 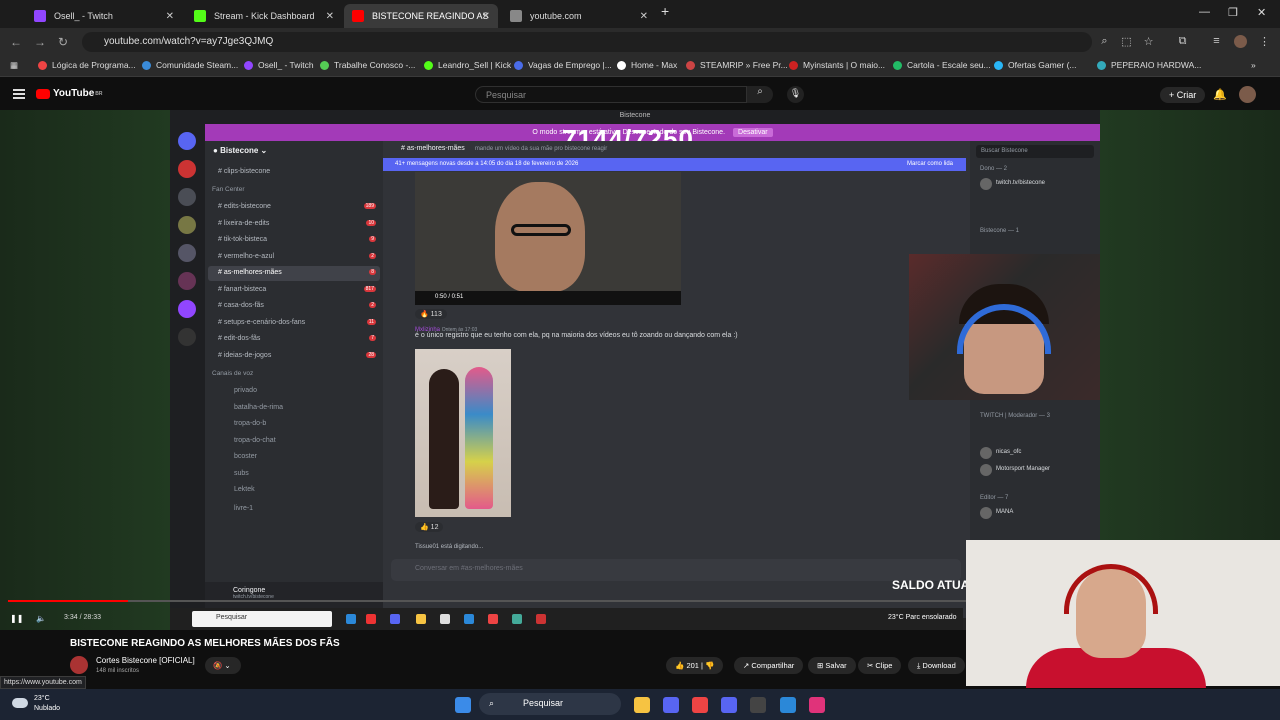 I want to click on mark-read-button: Marcar como lida, so click(x=930, y=164).